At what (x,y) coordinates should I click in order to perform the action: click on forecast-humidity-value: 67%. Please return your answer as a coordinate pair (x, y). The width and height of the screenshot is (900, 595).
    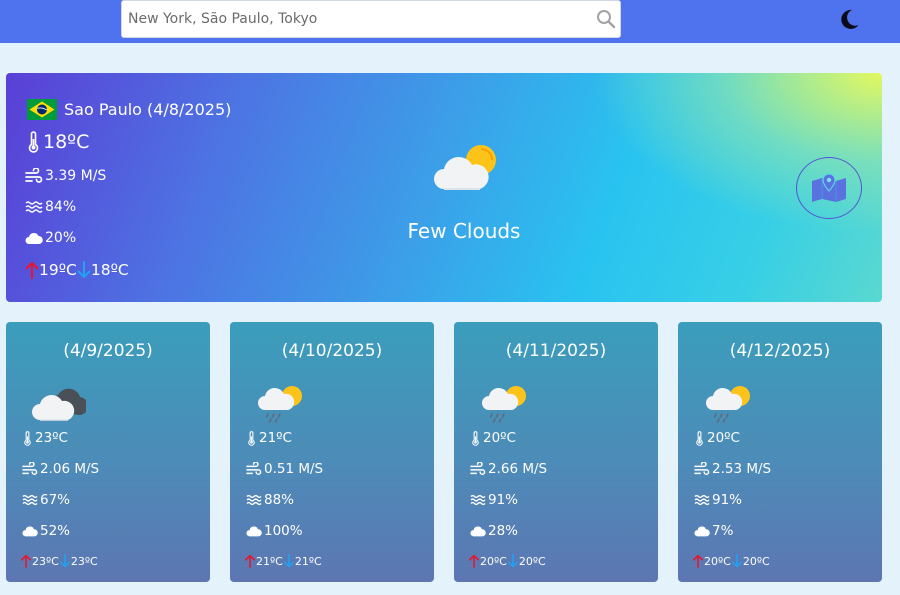
    Looking at the image, I should click on (55, 500).